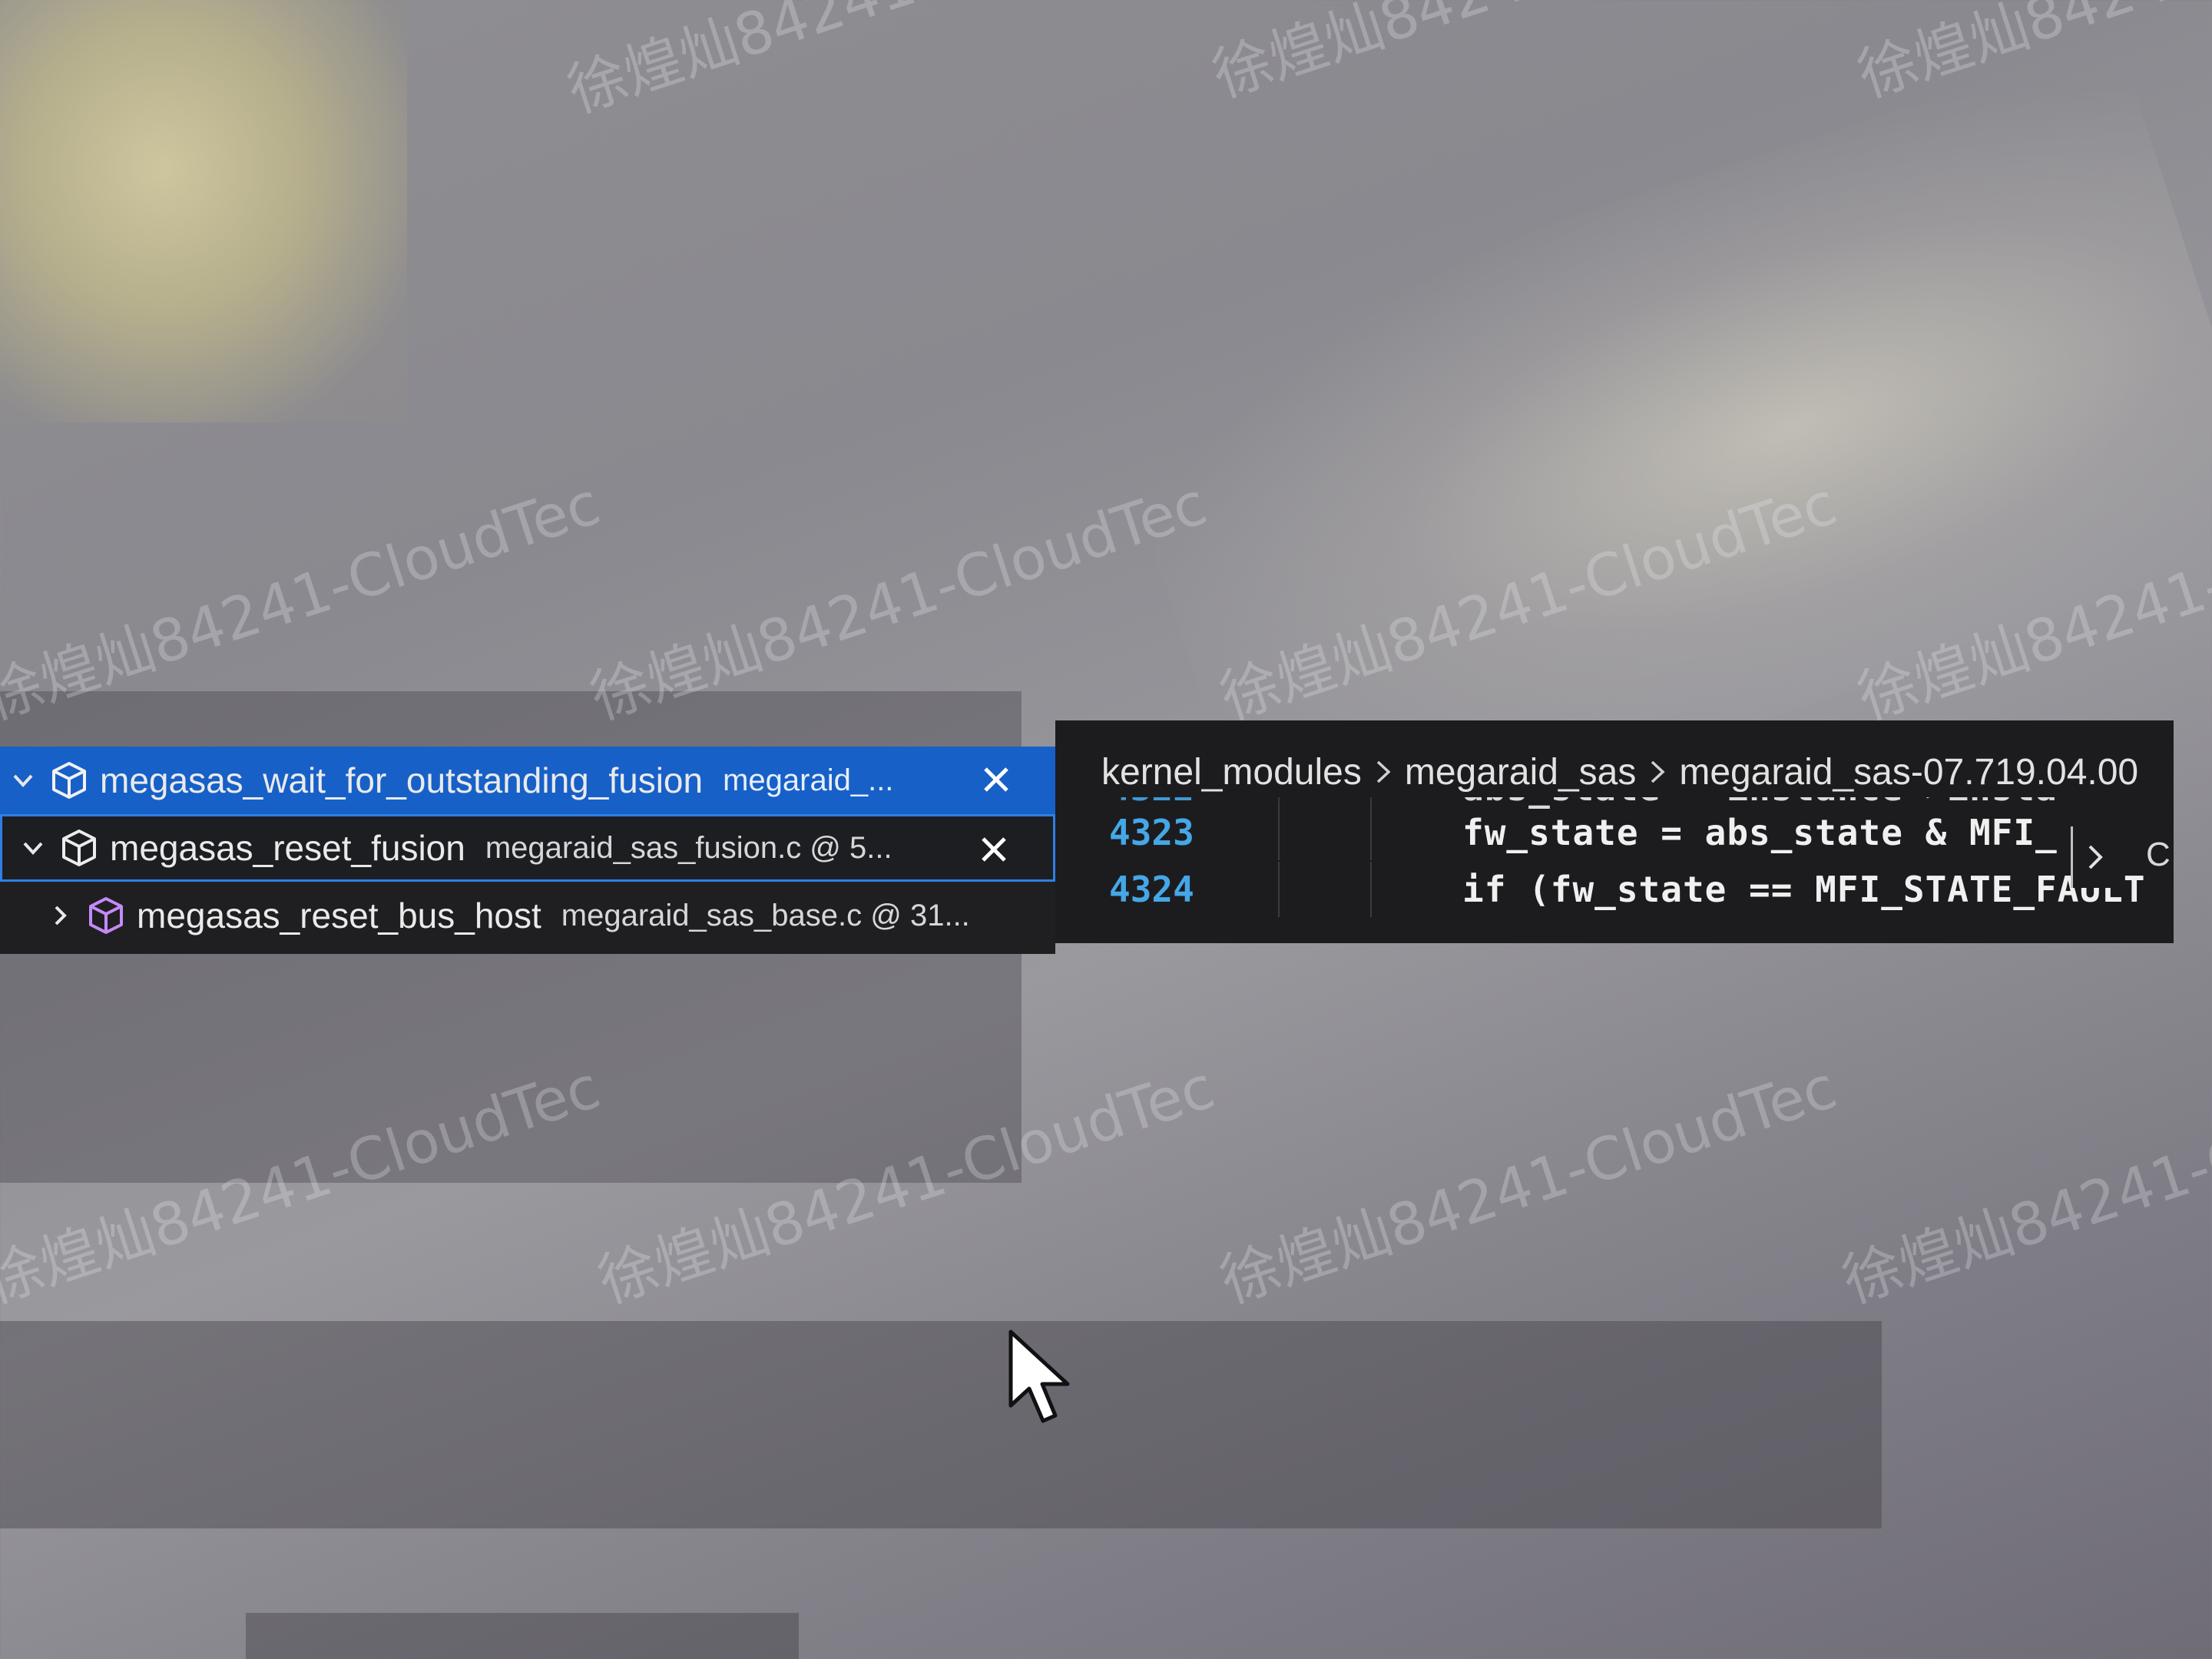  Describe the element at coordinates (1908, 772) in the screenshot. I see `breadcrumb-item: megaraid_sas-07.719.04.00` at that location.